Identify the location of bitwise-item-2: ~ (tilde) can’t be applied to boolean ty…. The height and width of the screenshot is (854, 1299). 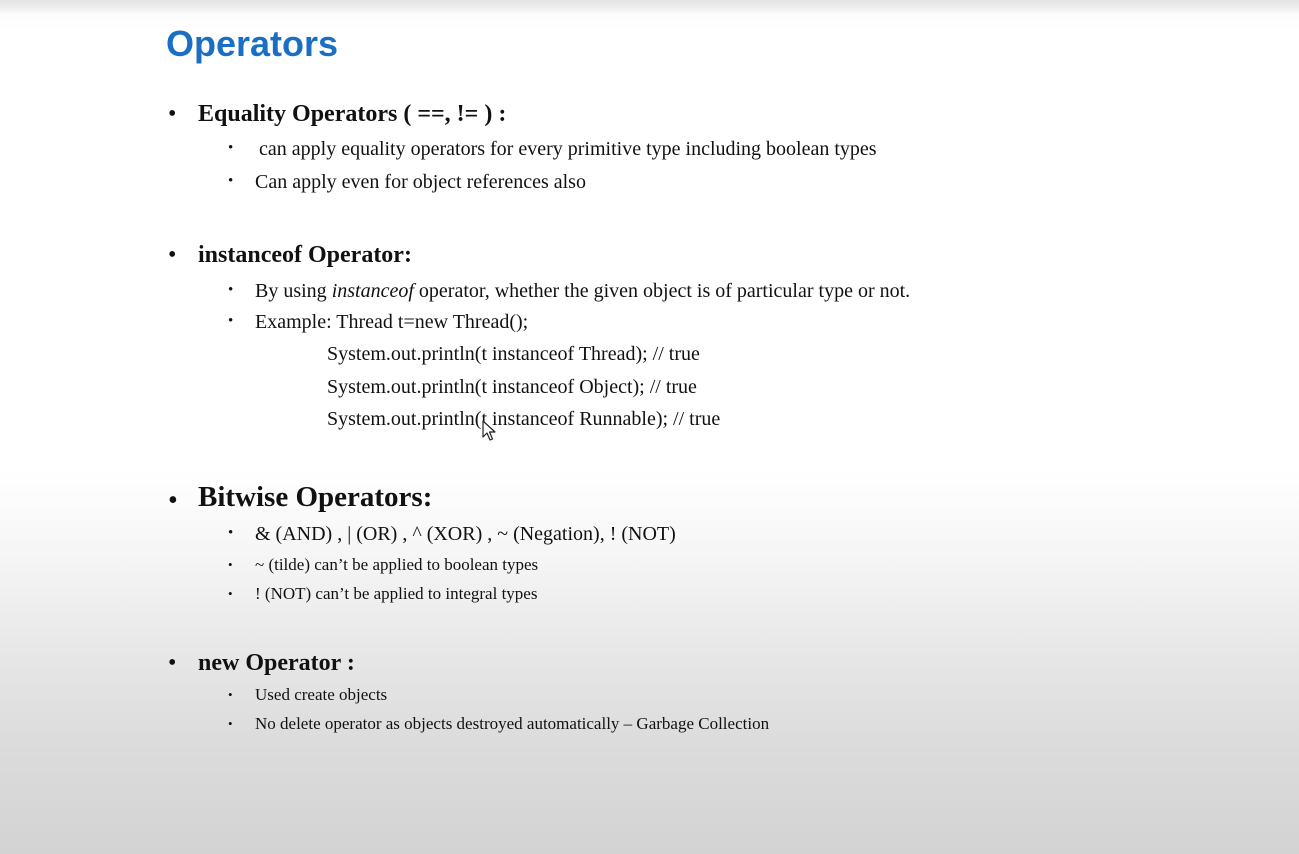
(397, 564).